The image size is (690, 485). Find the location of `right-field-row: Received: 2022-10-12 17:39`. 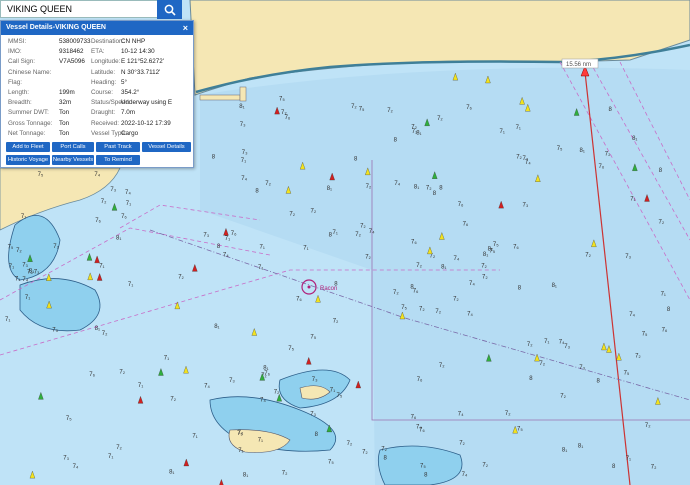

right-field-row: Received: 2022-10-12 17:39 is located at coordinates (143, 124).